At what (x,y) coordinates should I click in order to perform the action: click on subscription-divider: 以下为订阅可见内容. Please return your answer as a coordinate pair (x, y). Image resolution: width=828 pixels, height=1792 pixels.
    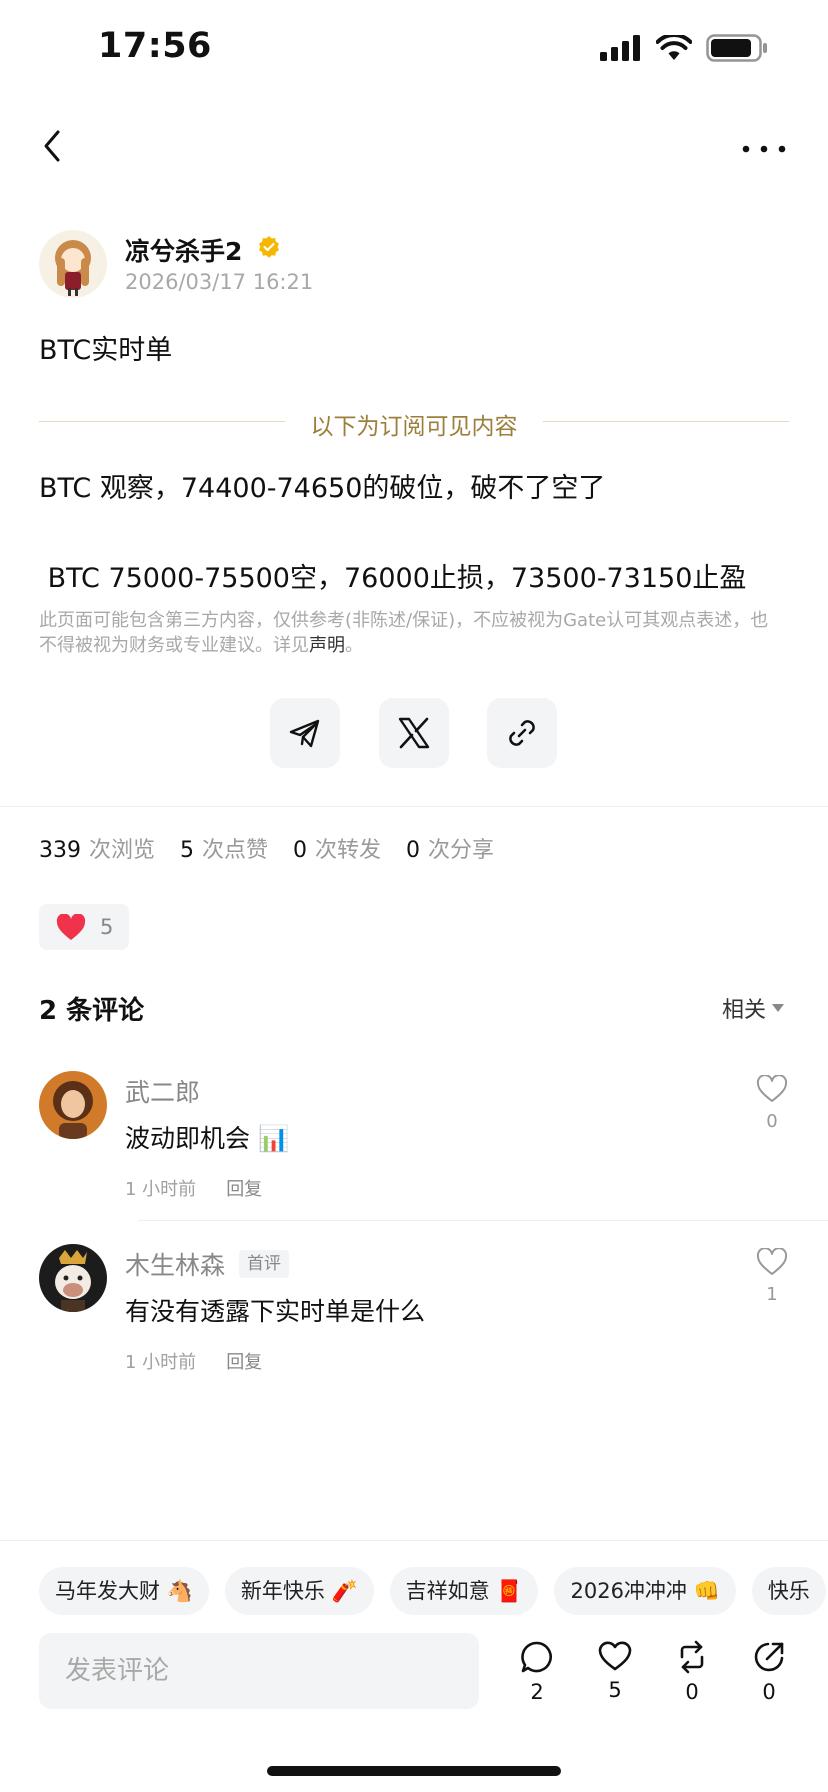
    Looking at the image, I should click on (414, 422).